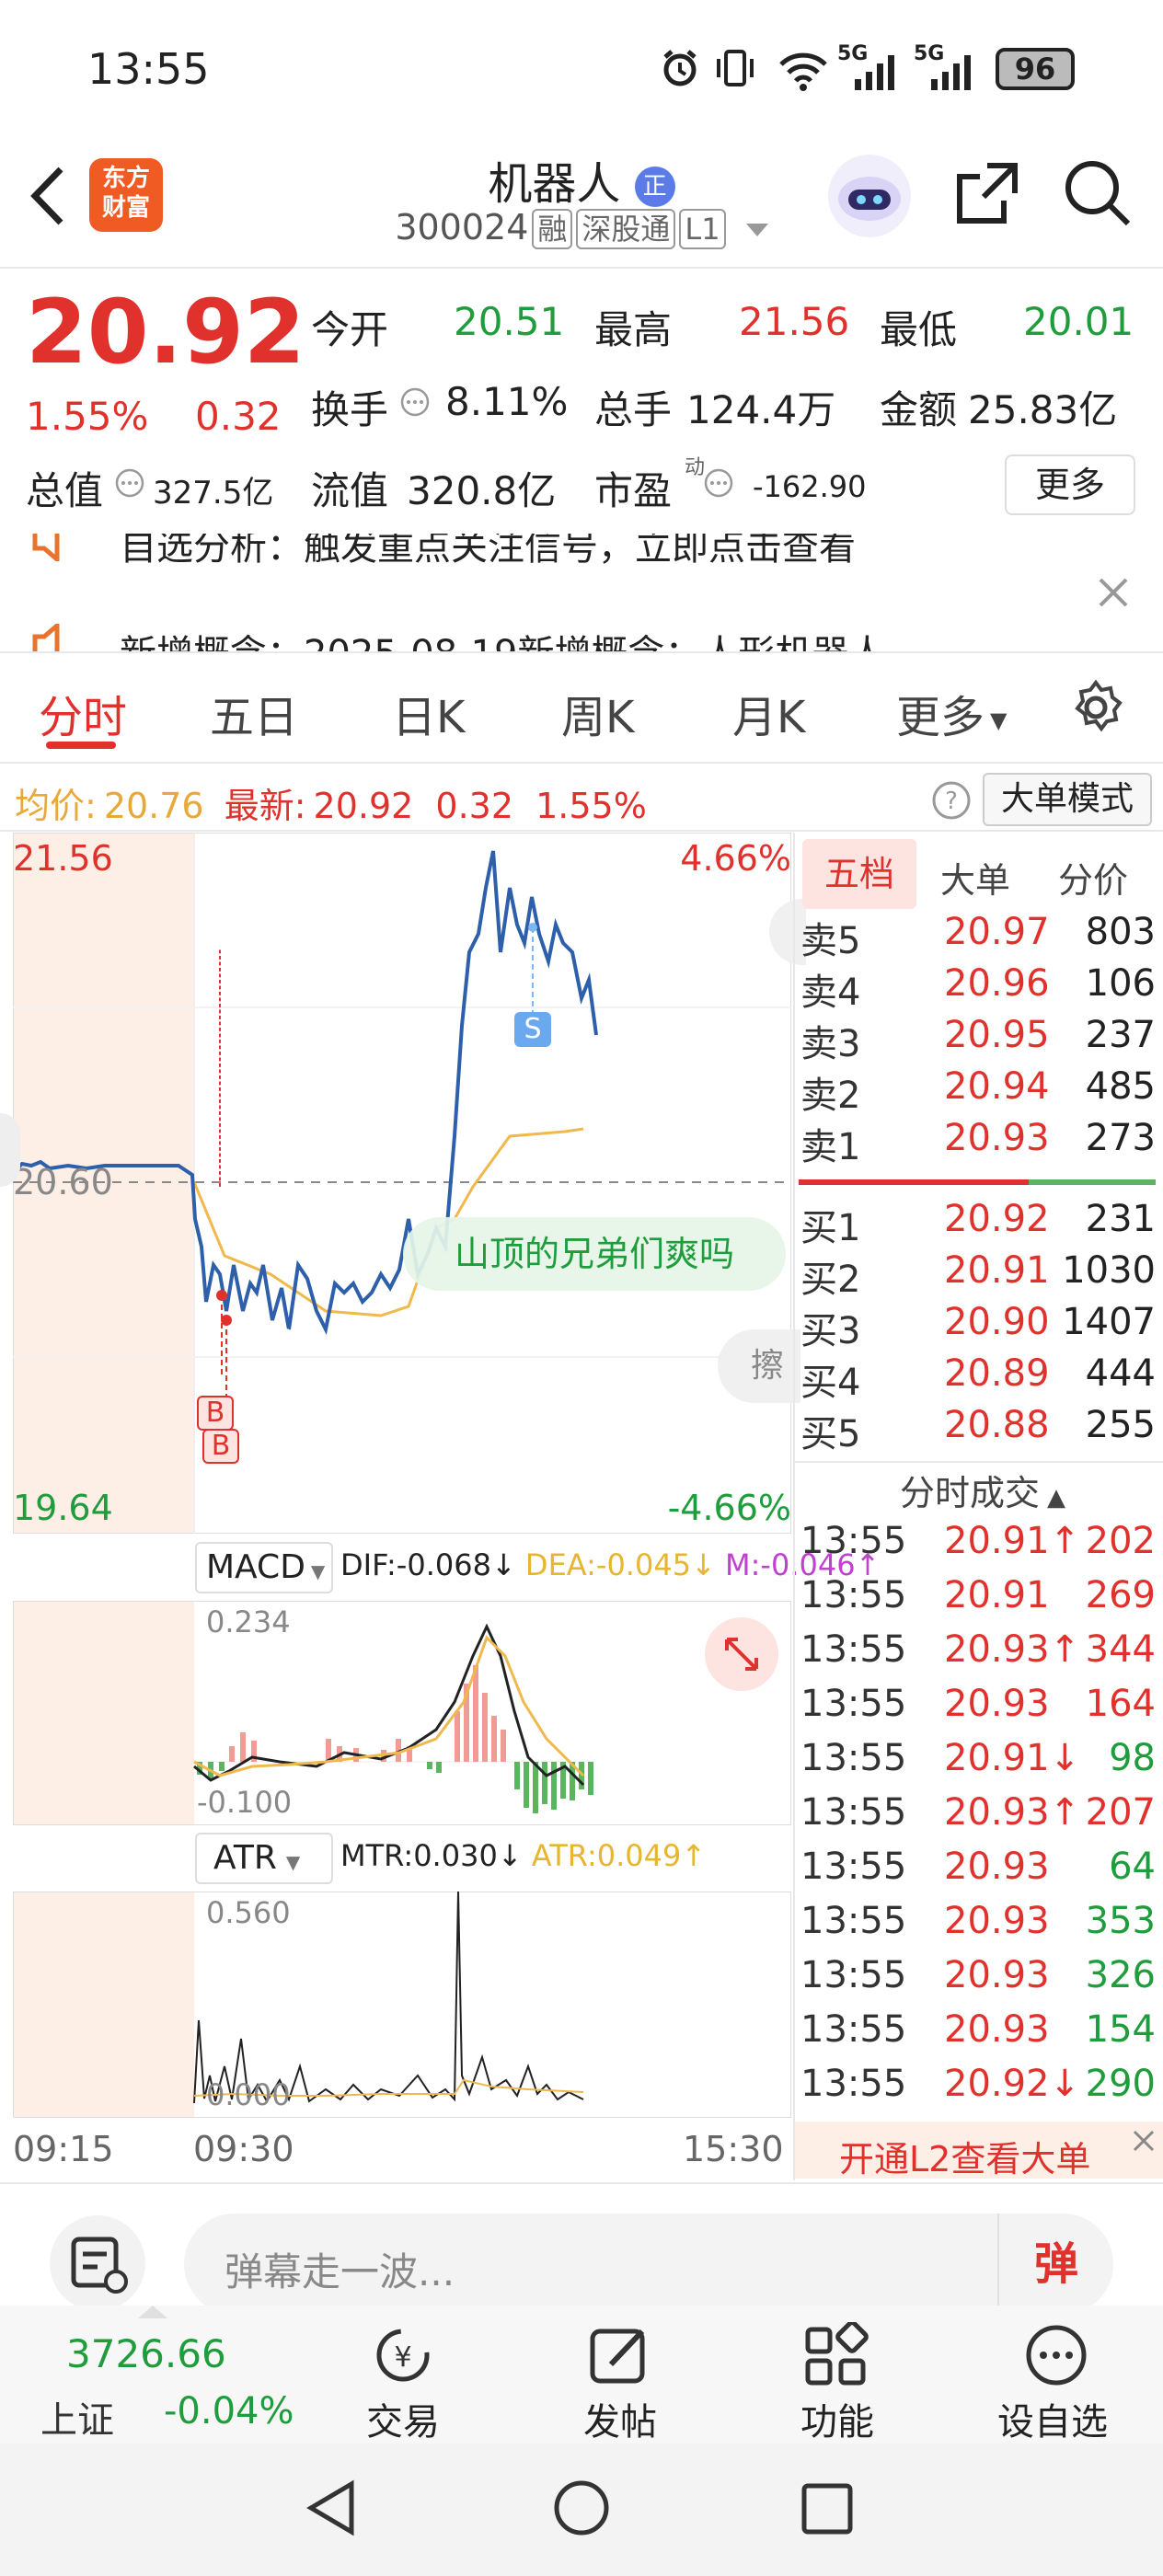  I want to click on nav-home-icon, so click(581, 2507).